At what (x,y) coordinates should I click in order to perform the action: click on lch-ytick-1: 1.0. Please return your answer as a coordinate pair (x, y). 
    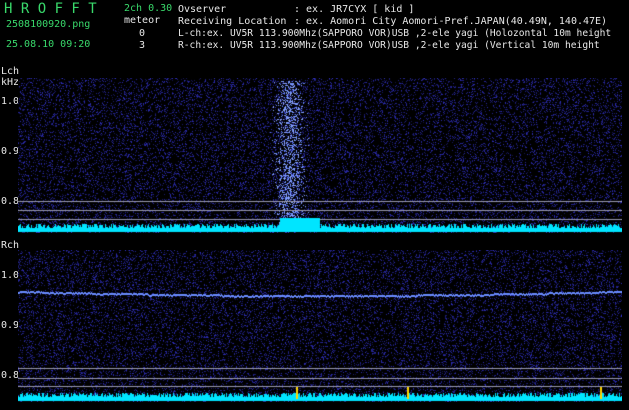
    Looking at the image, I should click on (10, 101).